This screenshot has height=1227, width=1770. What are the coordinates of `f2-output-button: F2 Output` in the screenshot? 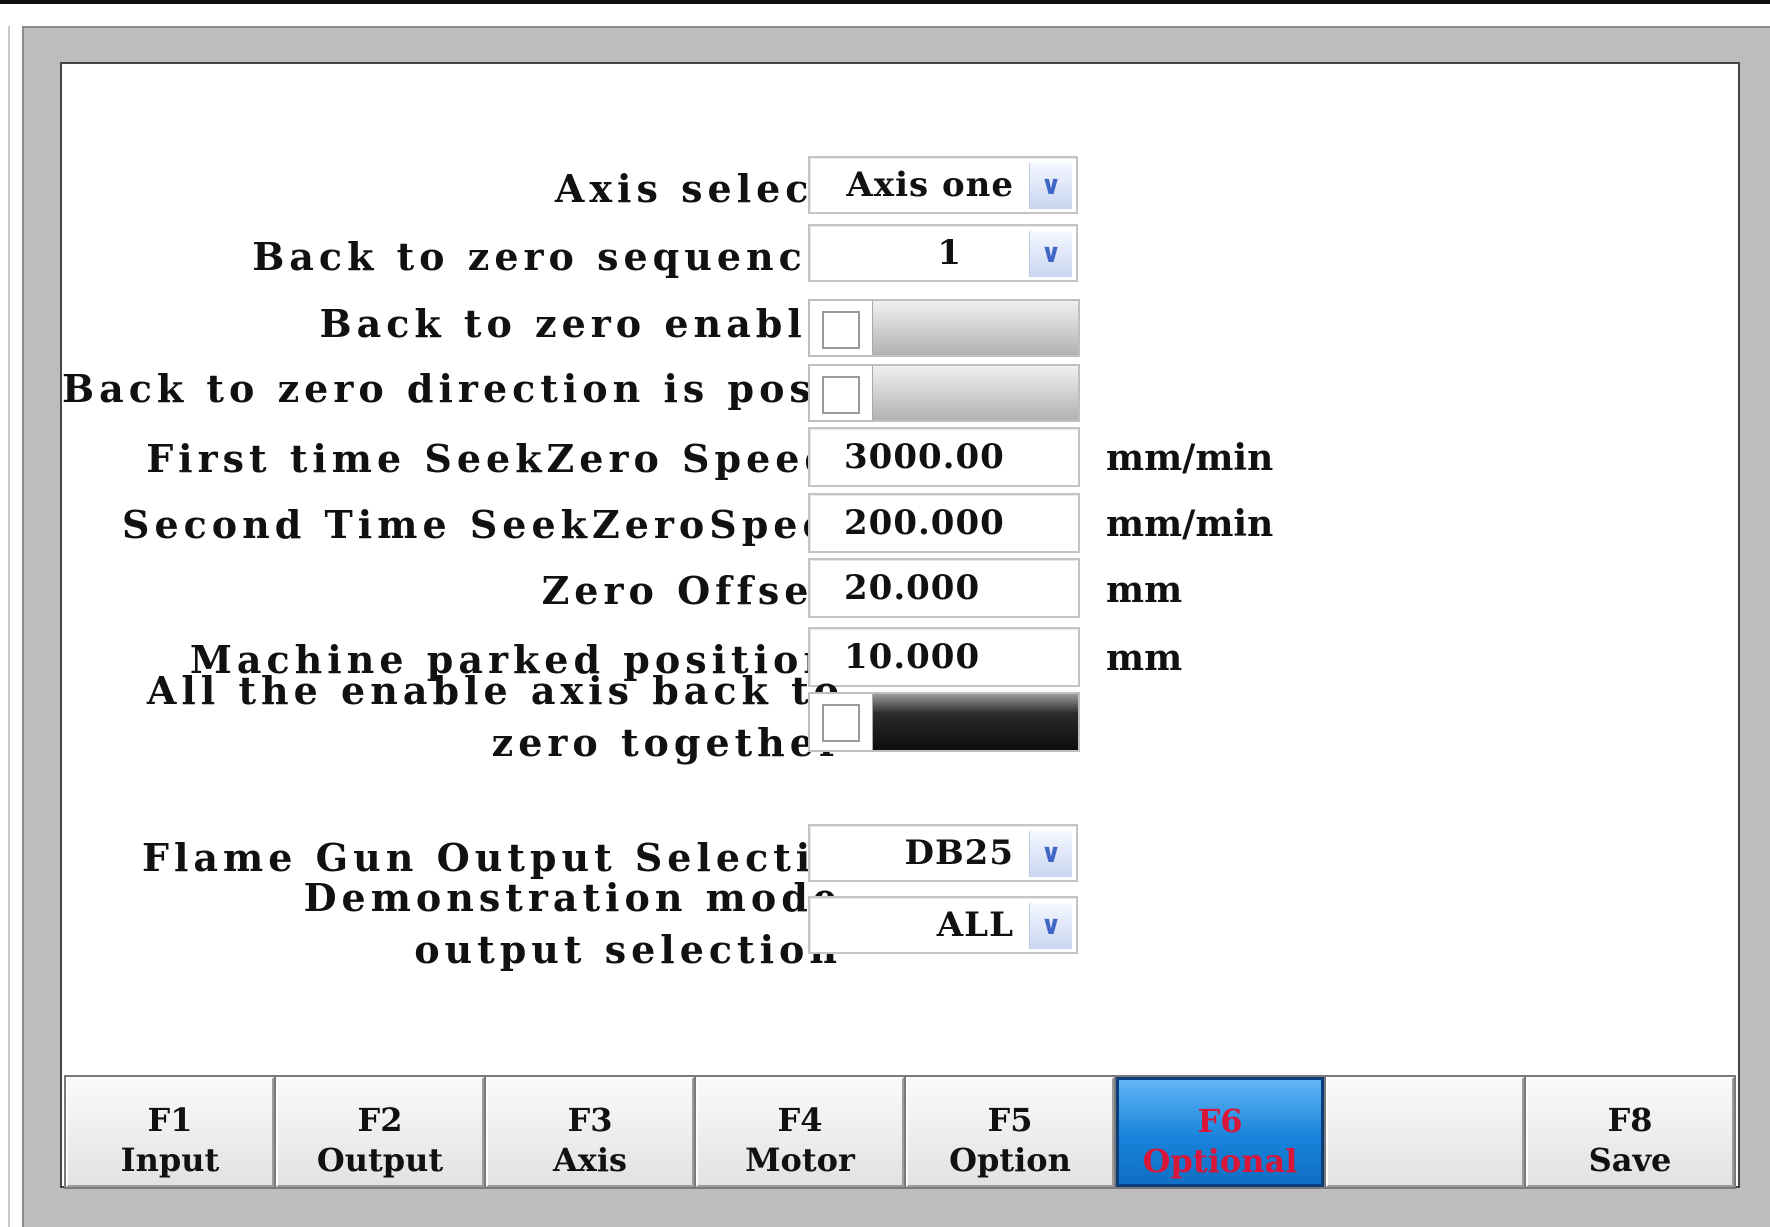 It's located at (380, 1132).